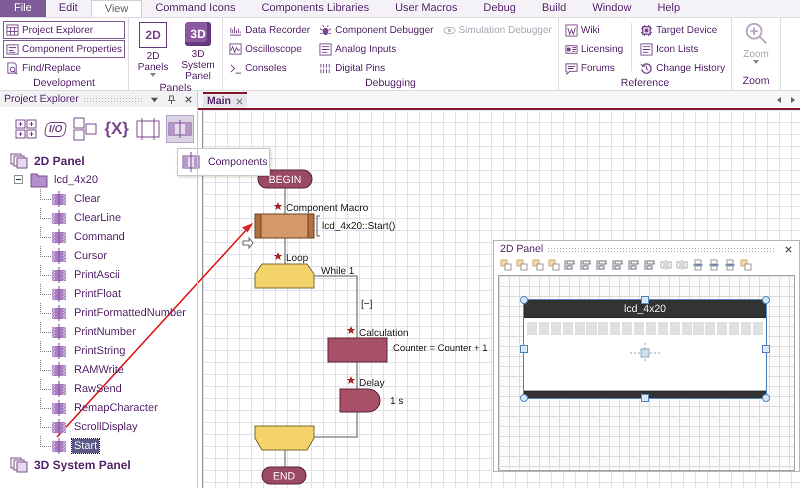 The width and height of the screenshot is (800, 488). What do you see at coordinates (64, 30) in the screenshot?
I see `ribbon-button: Project Explorer` at bounding box center [64, 30].